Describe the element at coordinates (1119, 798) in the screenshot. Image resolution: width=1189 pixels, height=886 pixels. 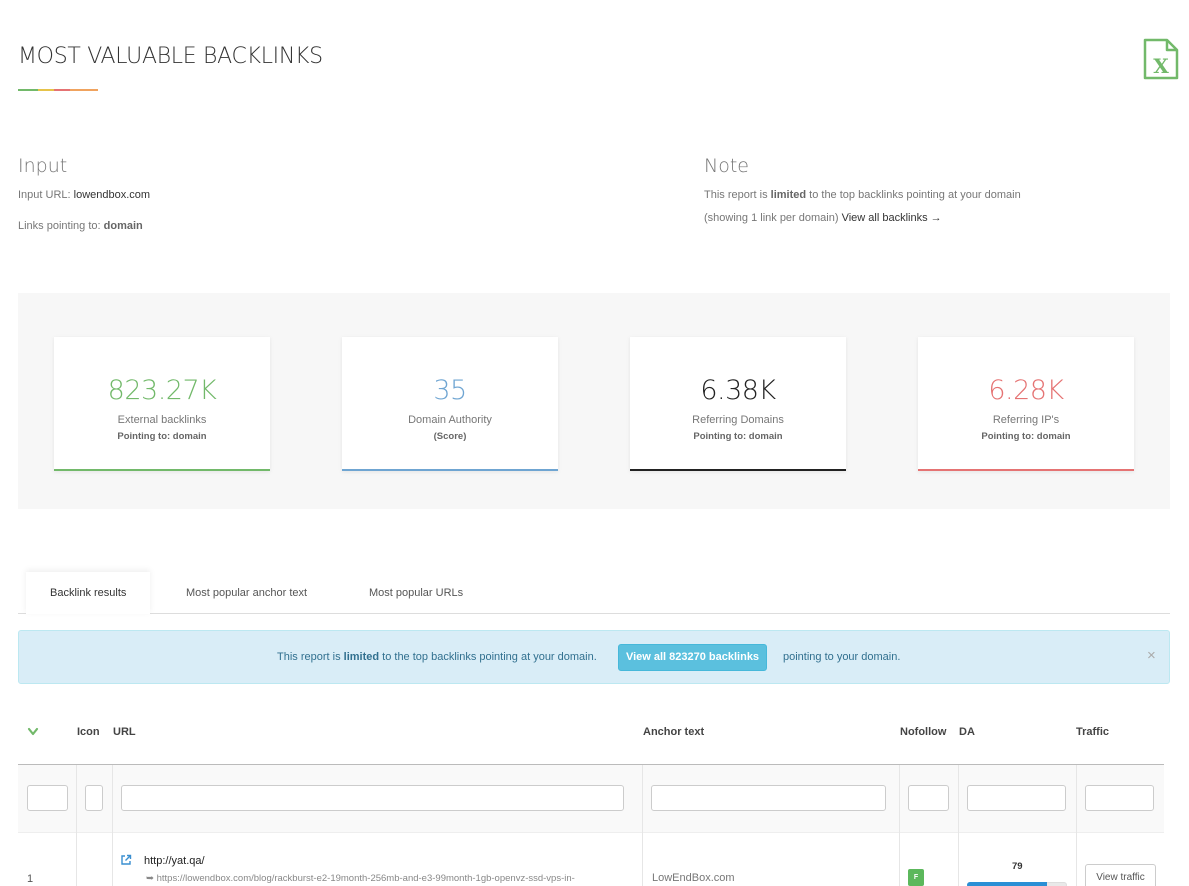
I see `filter-traffic-input` at that location.